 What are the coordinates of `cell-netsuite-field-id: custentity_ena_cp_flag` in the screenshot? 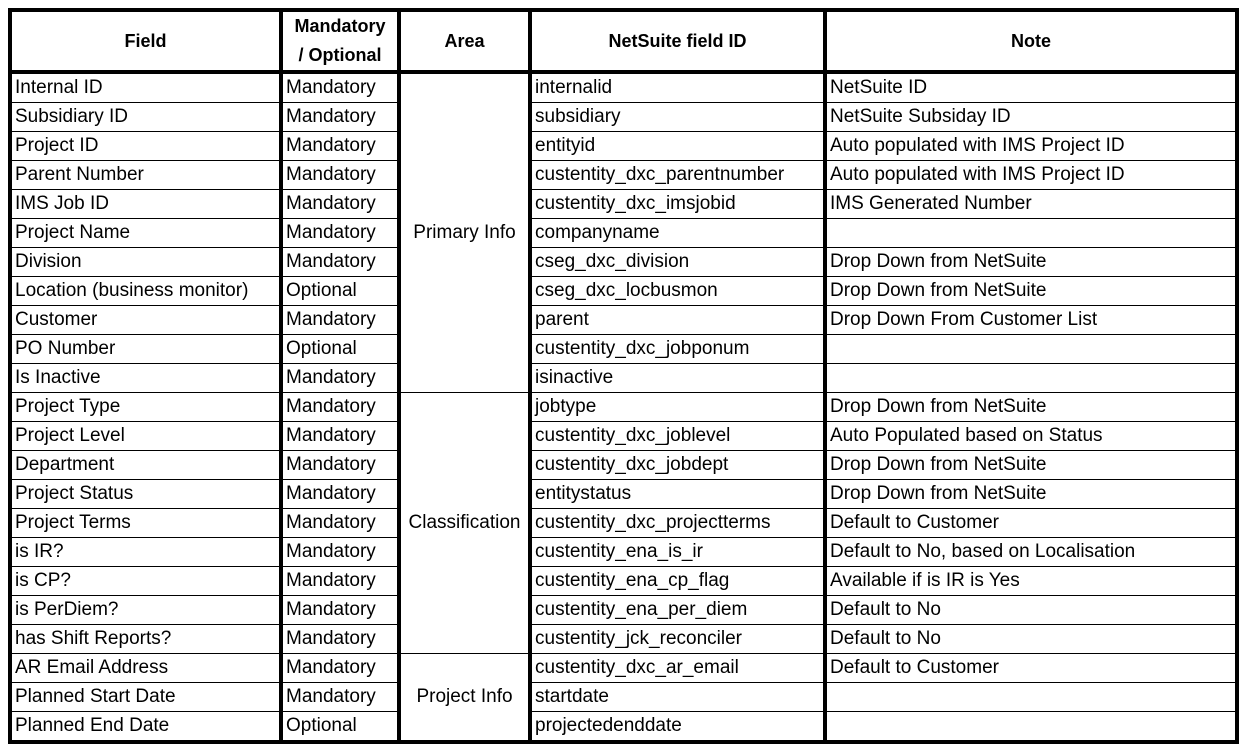 It's located at (677, 581).